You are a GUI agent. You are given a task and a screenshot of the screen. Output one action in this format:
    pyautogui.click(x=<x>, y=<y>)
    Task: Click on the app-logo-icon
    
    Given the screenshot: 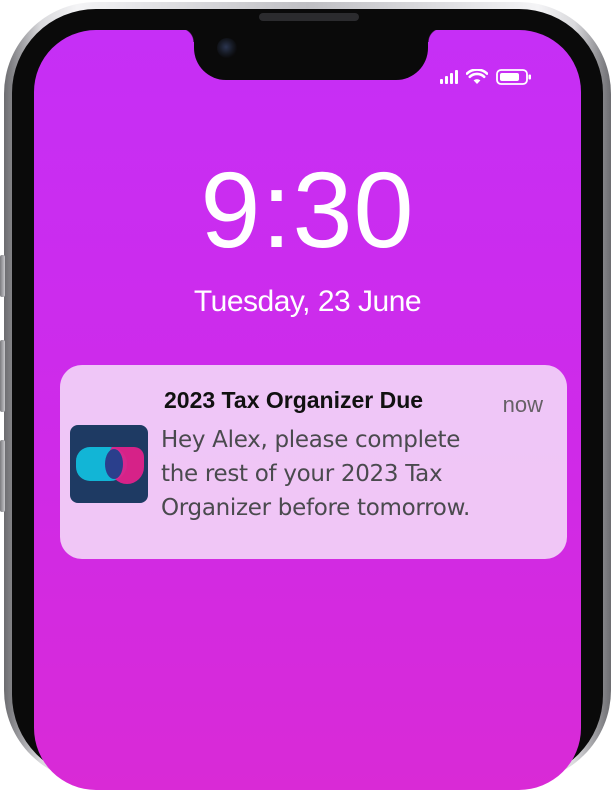 What is the action you would take?
    pyautogui.click(x=109, y=464)
    